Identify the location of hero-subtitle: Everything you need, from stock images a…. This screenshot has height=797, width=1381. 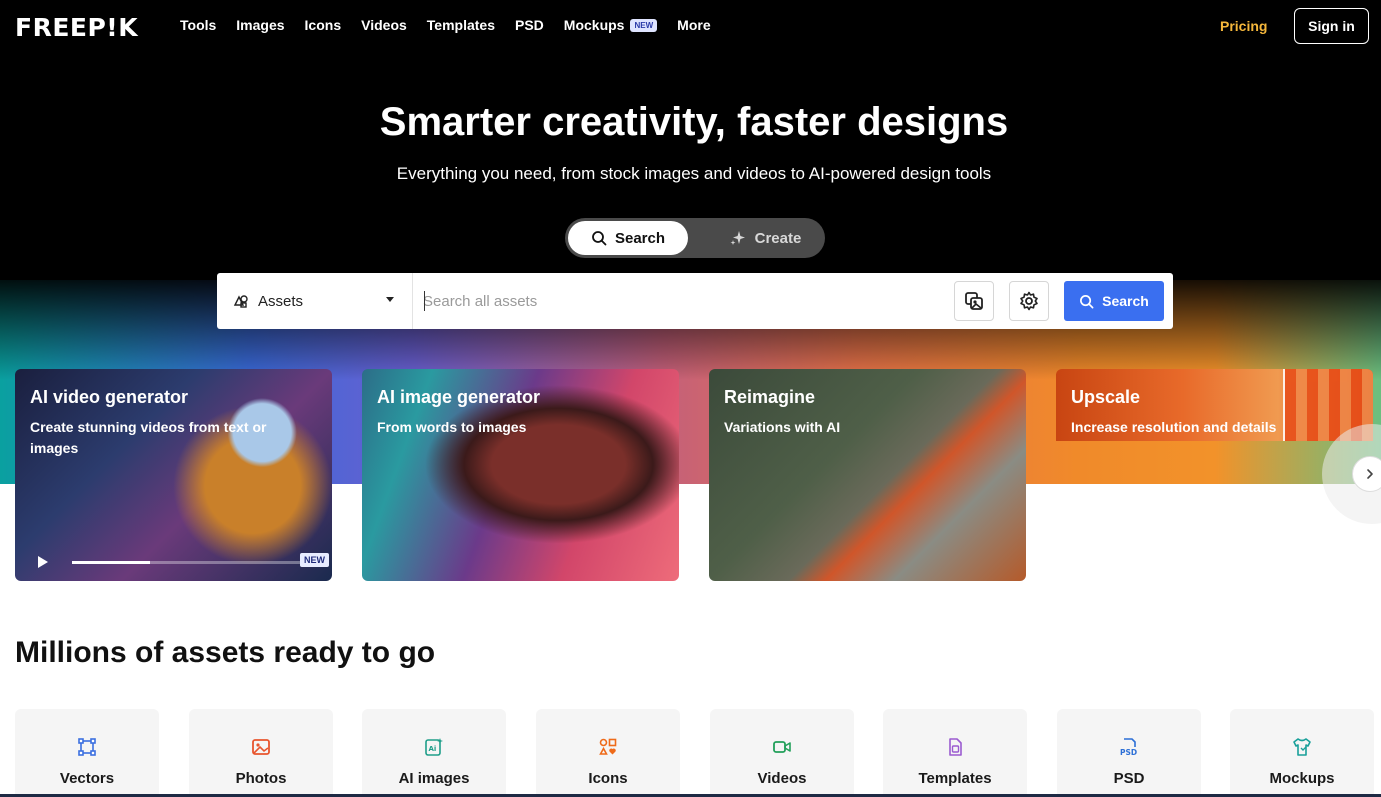
(694, 173).